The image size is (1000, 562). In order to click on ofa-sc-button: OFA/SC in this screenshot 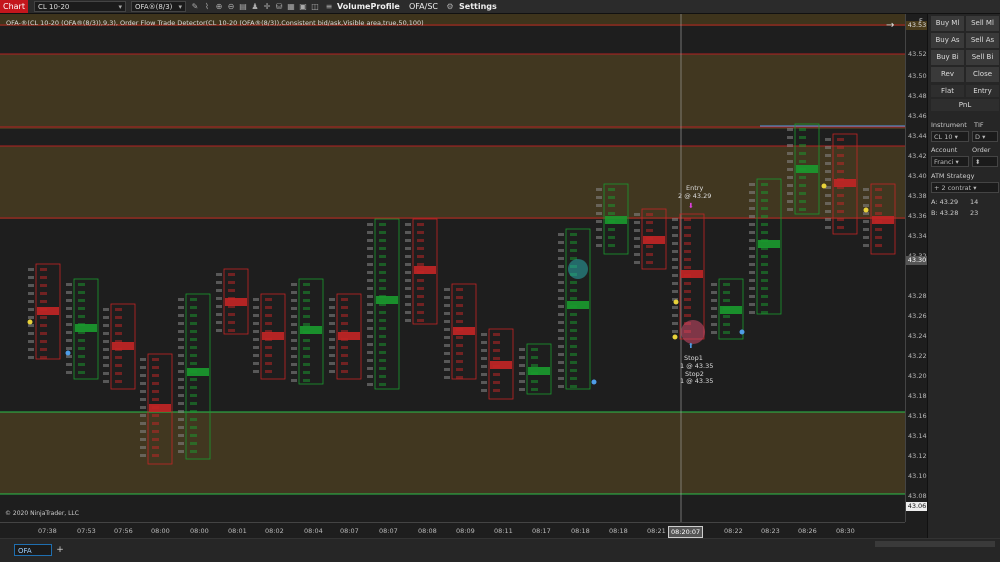, I will do `click(423, 6)`.